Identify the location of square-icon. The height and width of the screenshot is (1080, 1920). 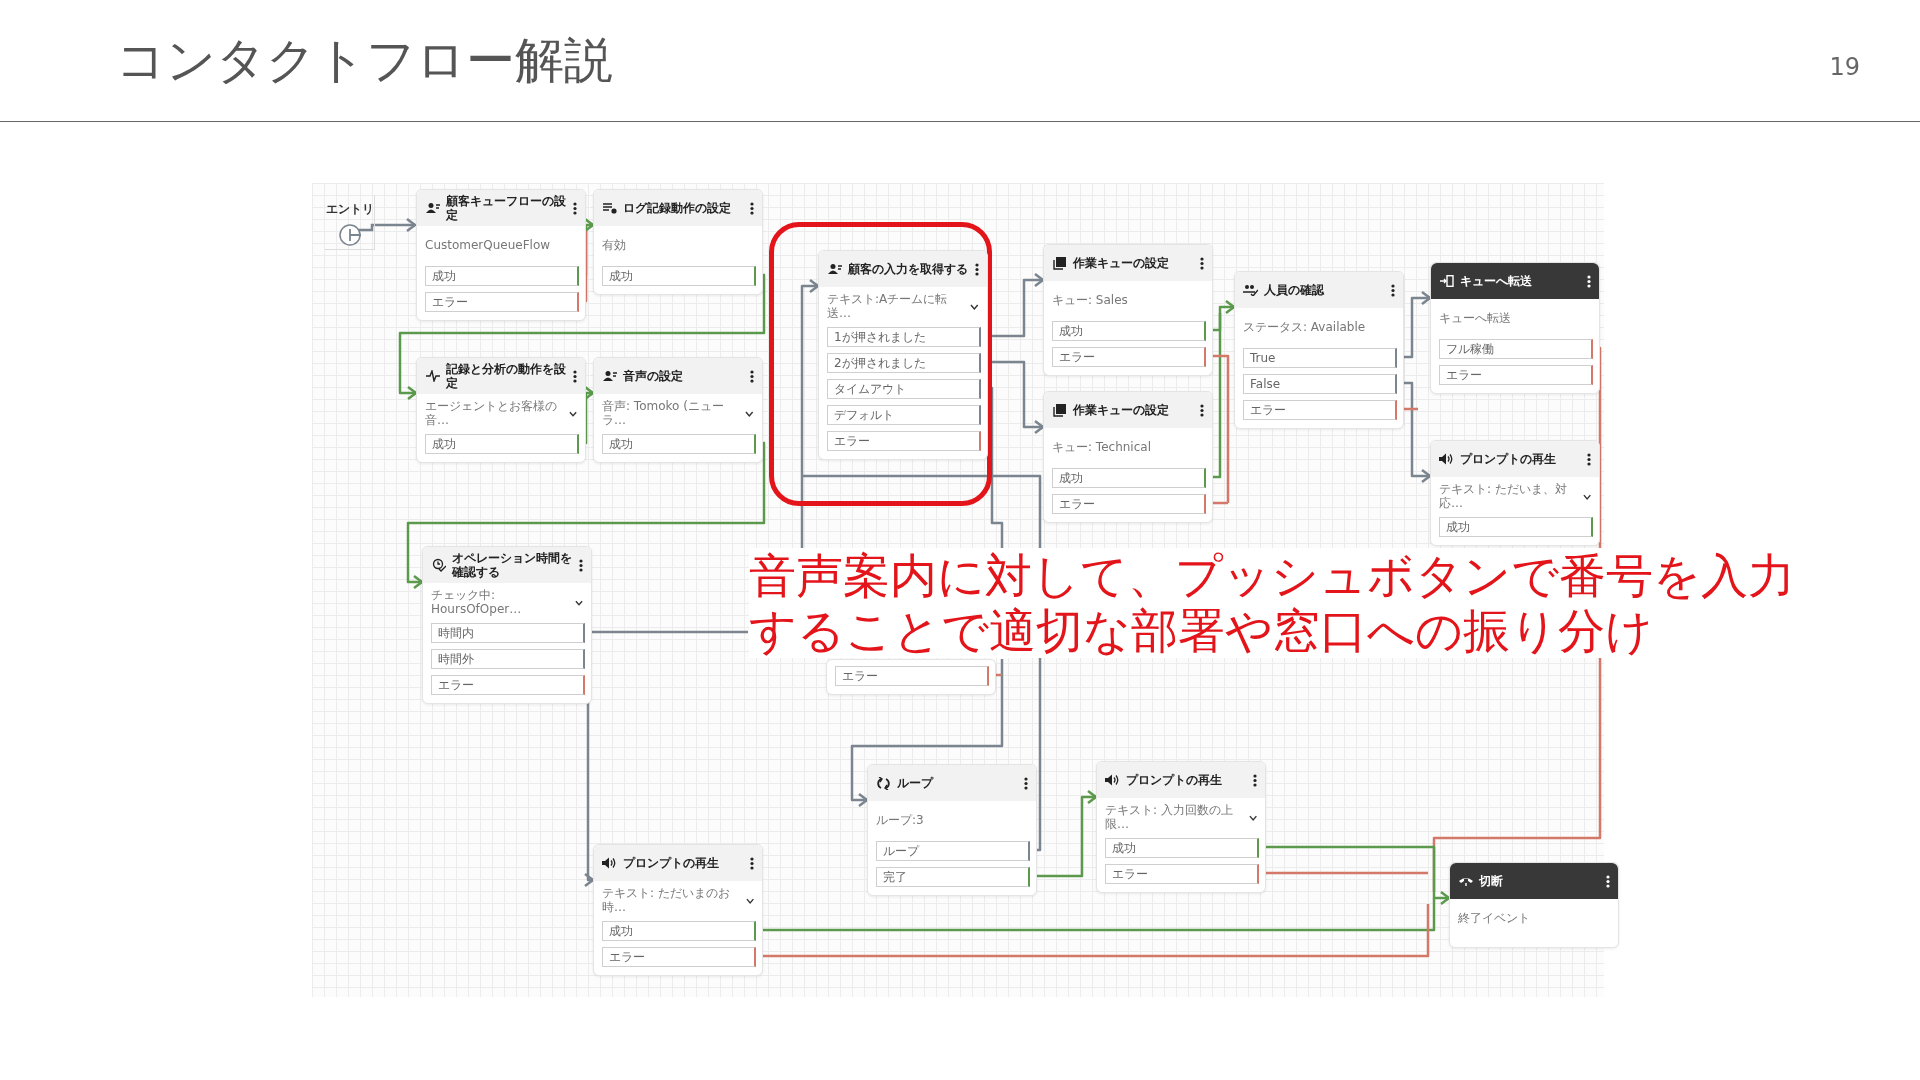
(1059, 410).